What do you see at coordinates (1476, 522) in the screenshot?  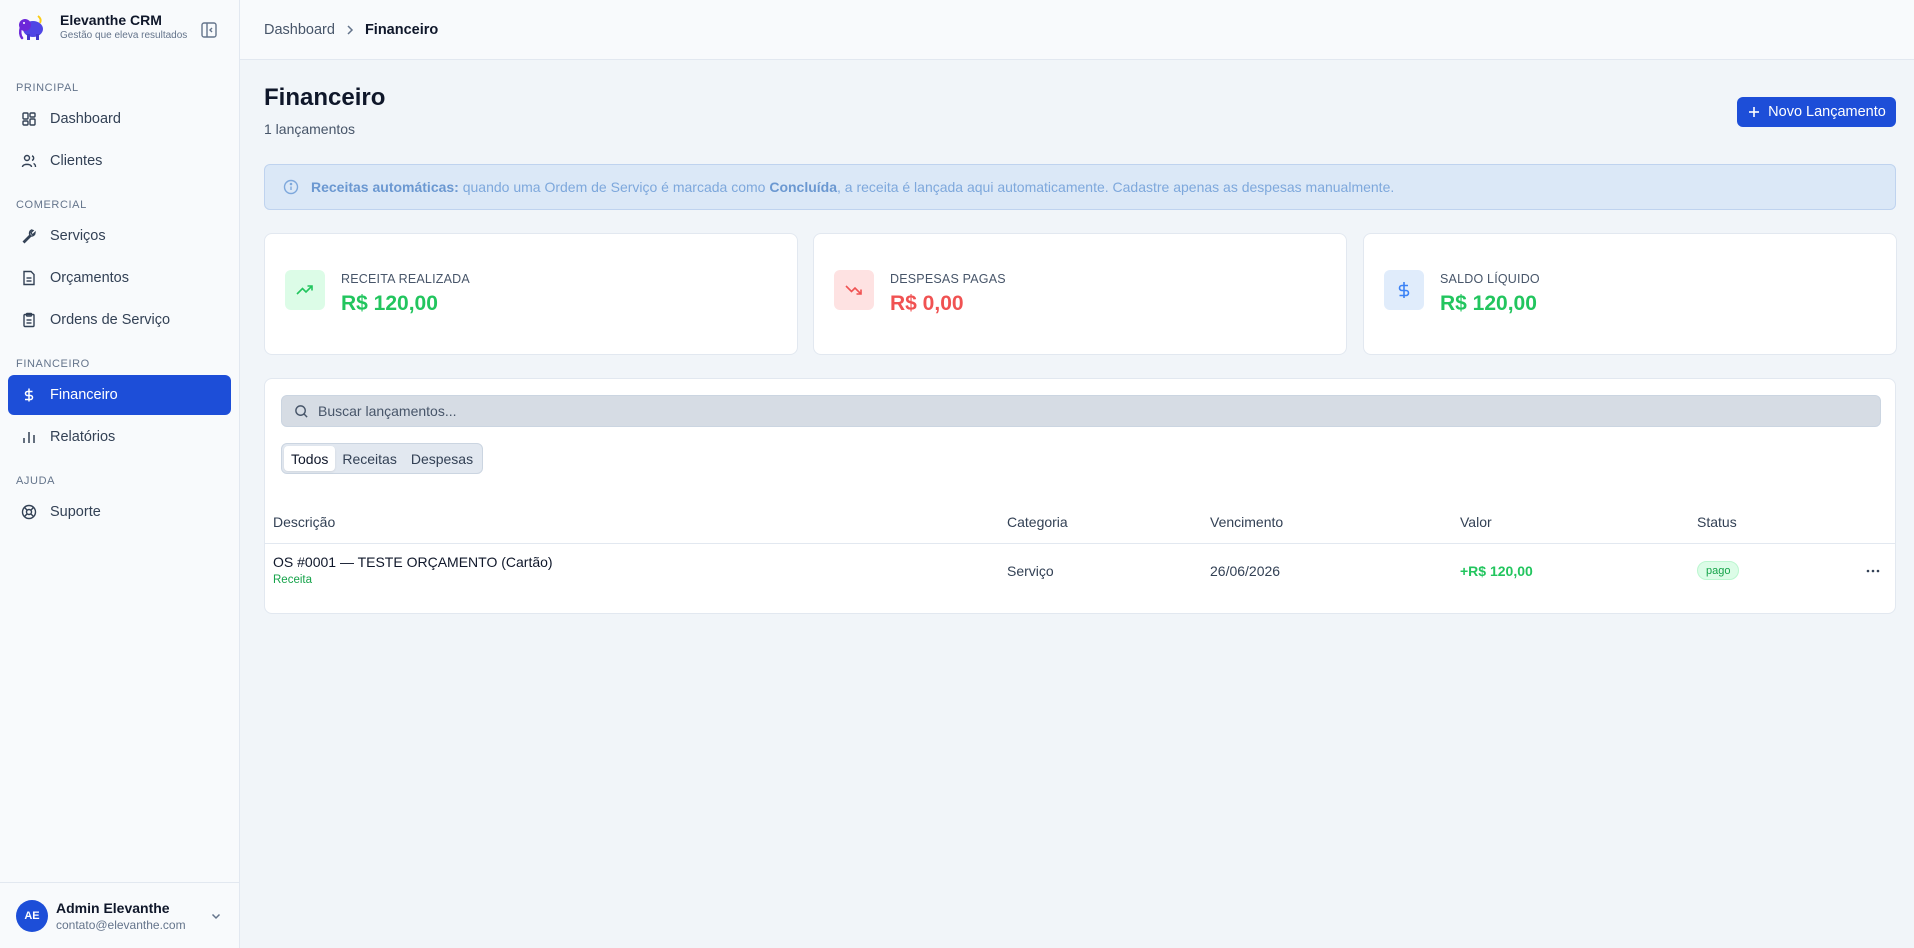 I see `column-header-valor: Valor` at bounding box center [1476, 522].